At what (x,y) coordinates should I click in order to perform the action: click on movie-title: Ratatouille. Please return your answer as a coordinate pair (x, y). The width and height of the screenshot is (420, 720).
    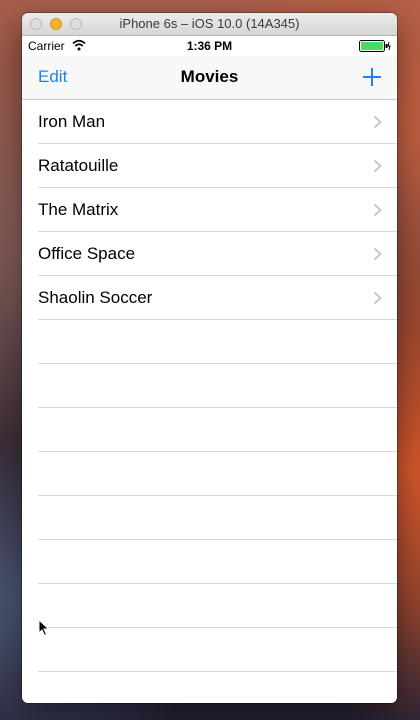
    Looking at the image, I should click on (78, 165).